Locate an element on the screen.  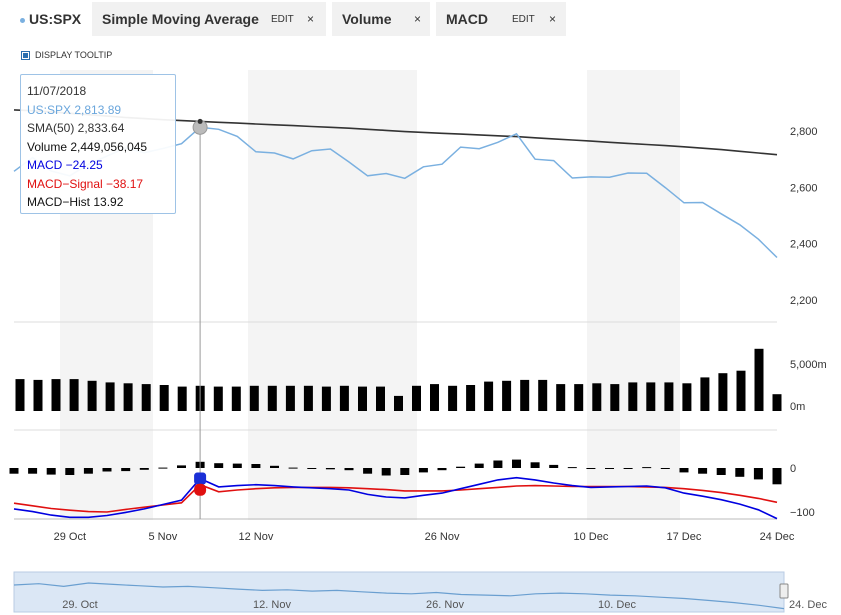
tooltip-volume: Volume 2,449,056,045 is located at coordinates (87, 146).